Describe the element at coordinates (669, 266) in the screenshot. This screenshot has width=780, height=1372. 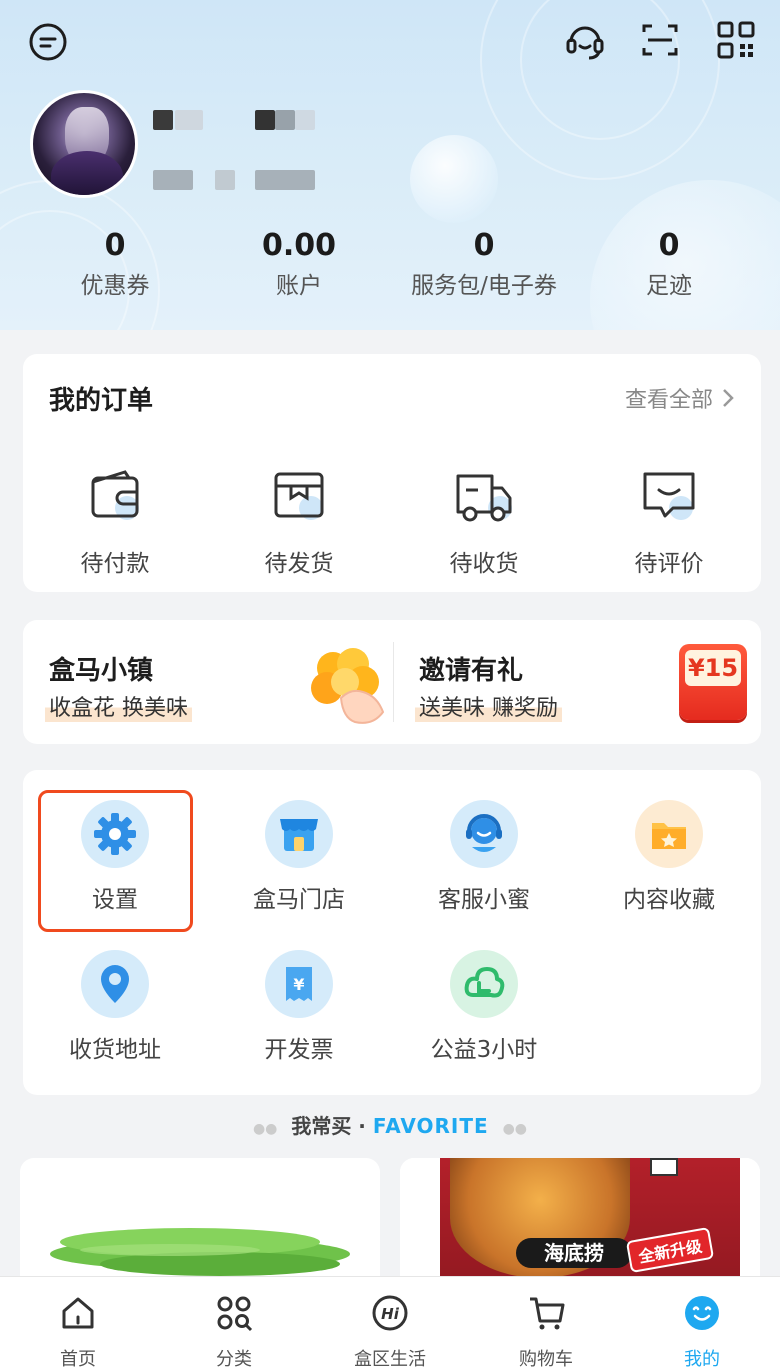
I see `stat-footprint: 0 足迹` at that location.